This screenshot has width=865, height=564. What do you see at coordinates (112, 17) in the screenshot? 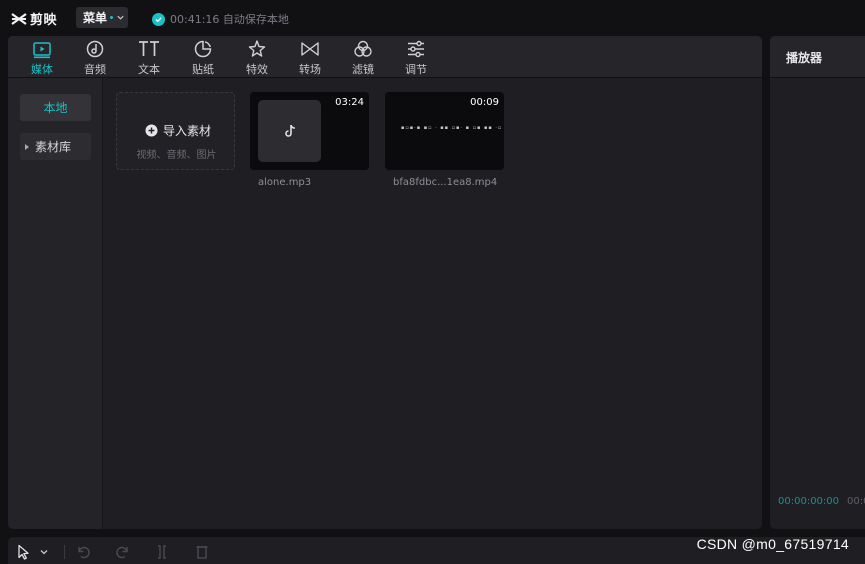
I see `notification-dot` at bounding box center [112, 17].